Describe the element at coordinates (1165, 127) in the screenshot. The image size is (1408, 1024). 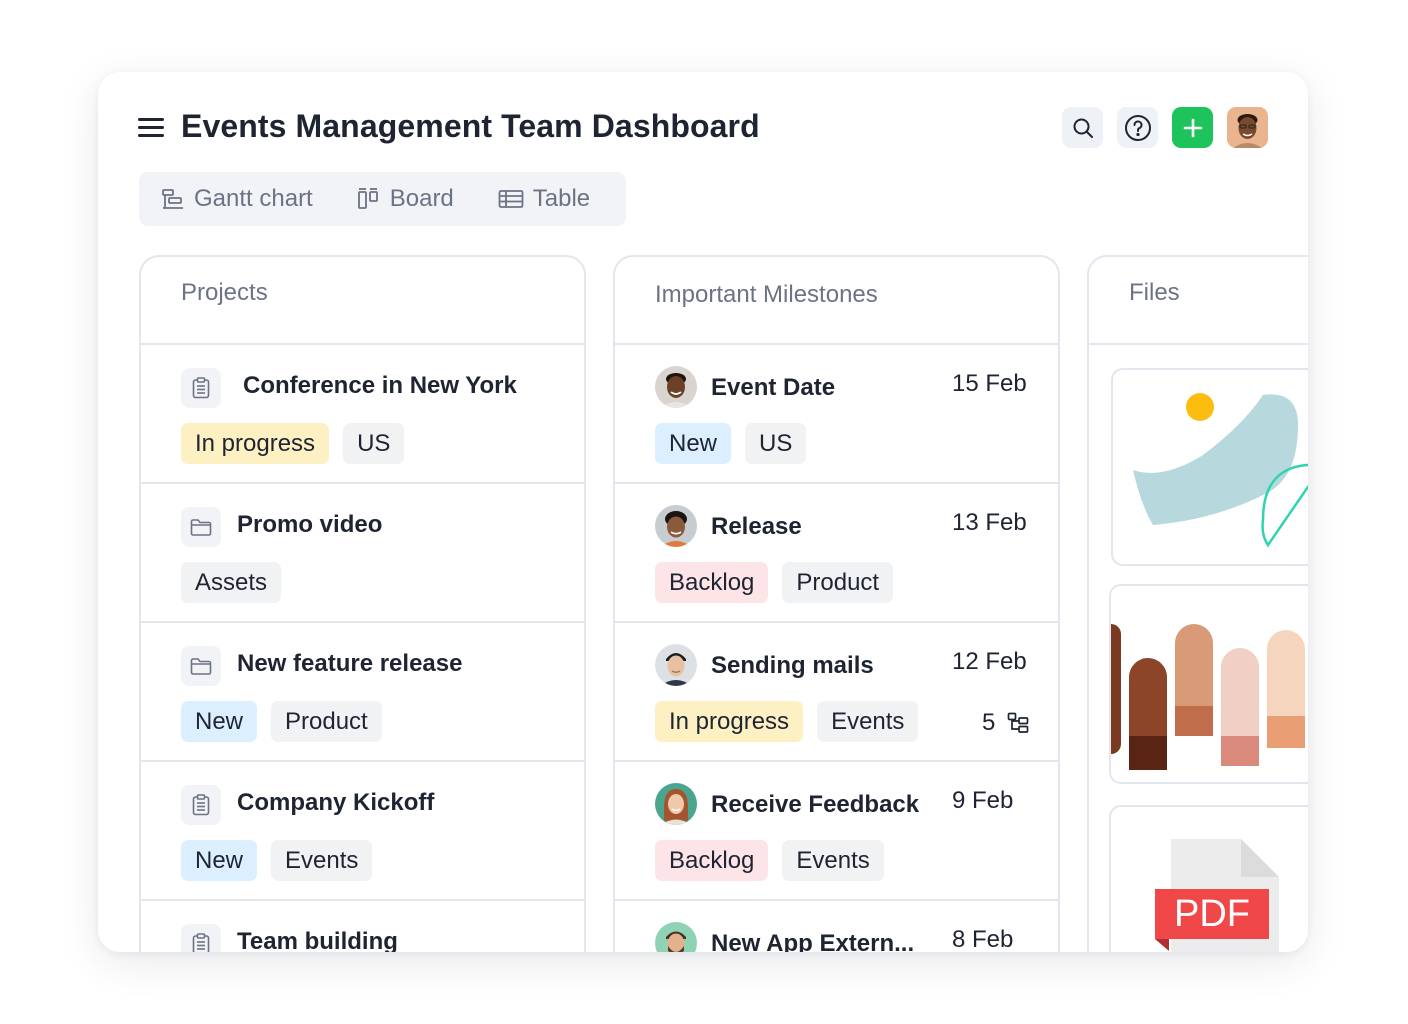
I see `top-actions` at that location.